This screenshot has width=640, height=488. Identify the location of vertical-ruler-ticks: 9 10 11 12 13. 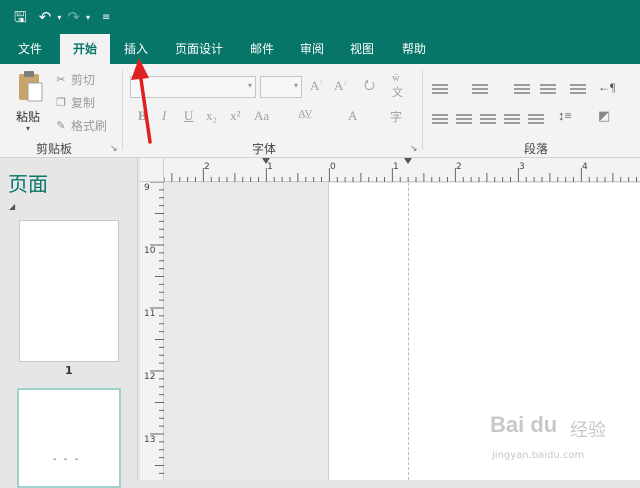
(154, 327).